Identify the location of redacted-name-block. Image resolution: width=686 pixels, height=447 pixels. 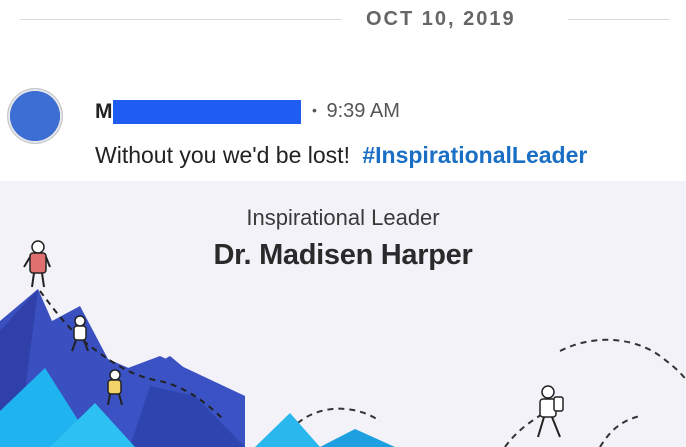
(206, 112).